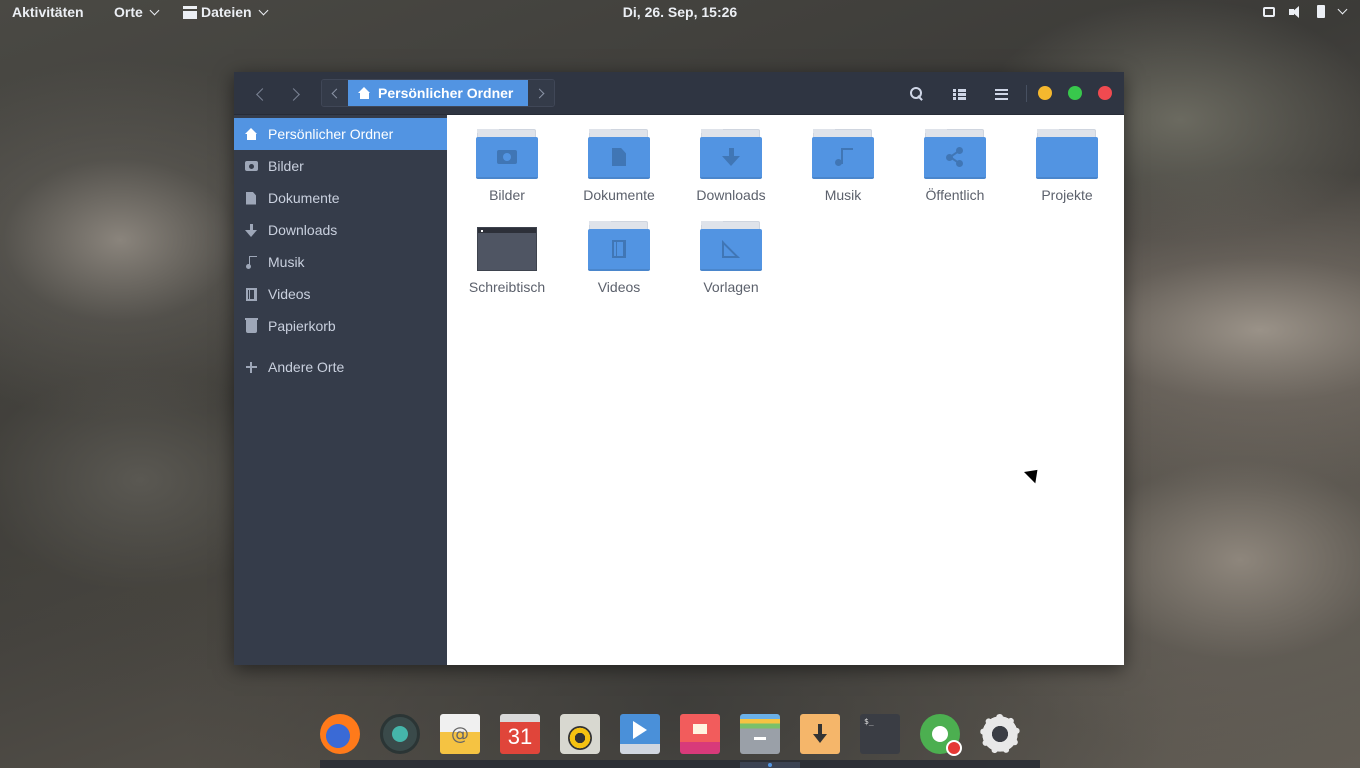  I want to click on rhythmbox-icon, so click(580, 734).